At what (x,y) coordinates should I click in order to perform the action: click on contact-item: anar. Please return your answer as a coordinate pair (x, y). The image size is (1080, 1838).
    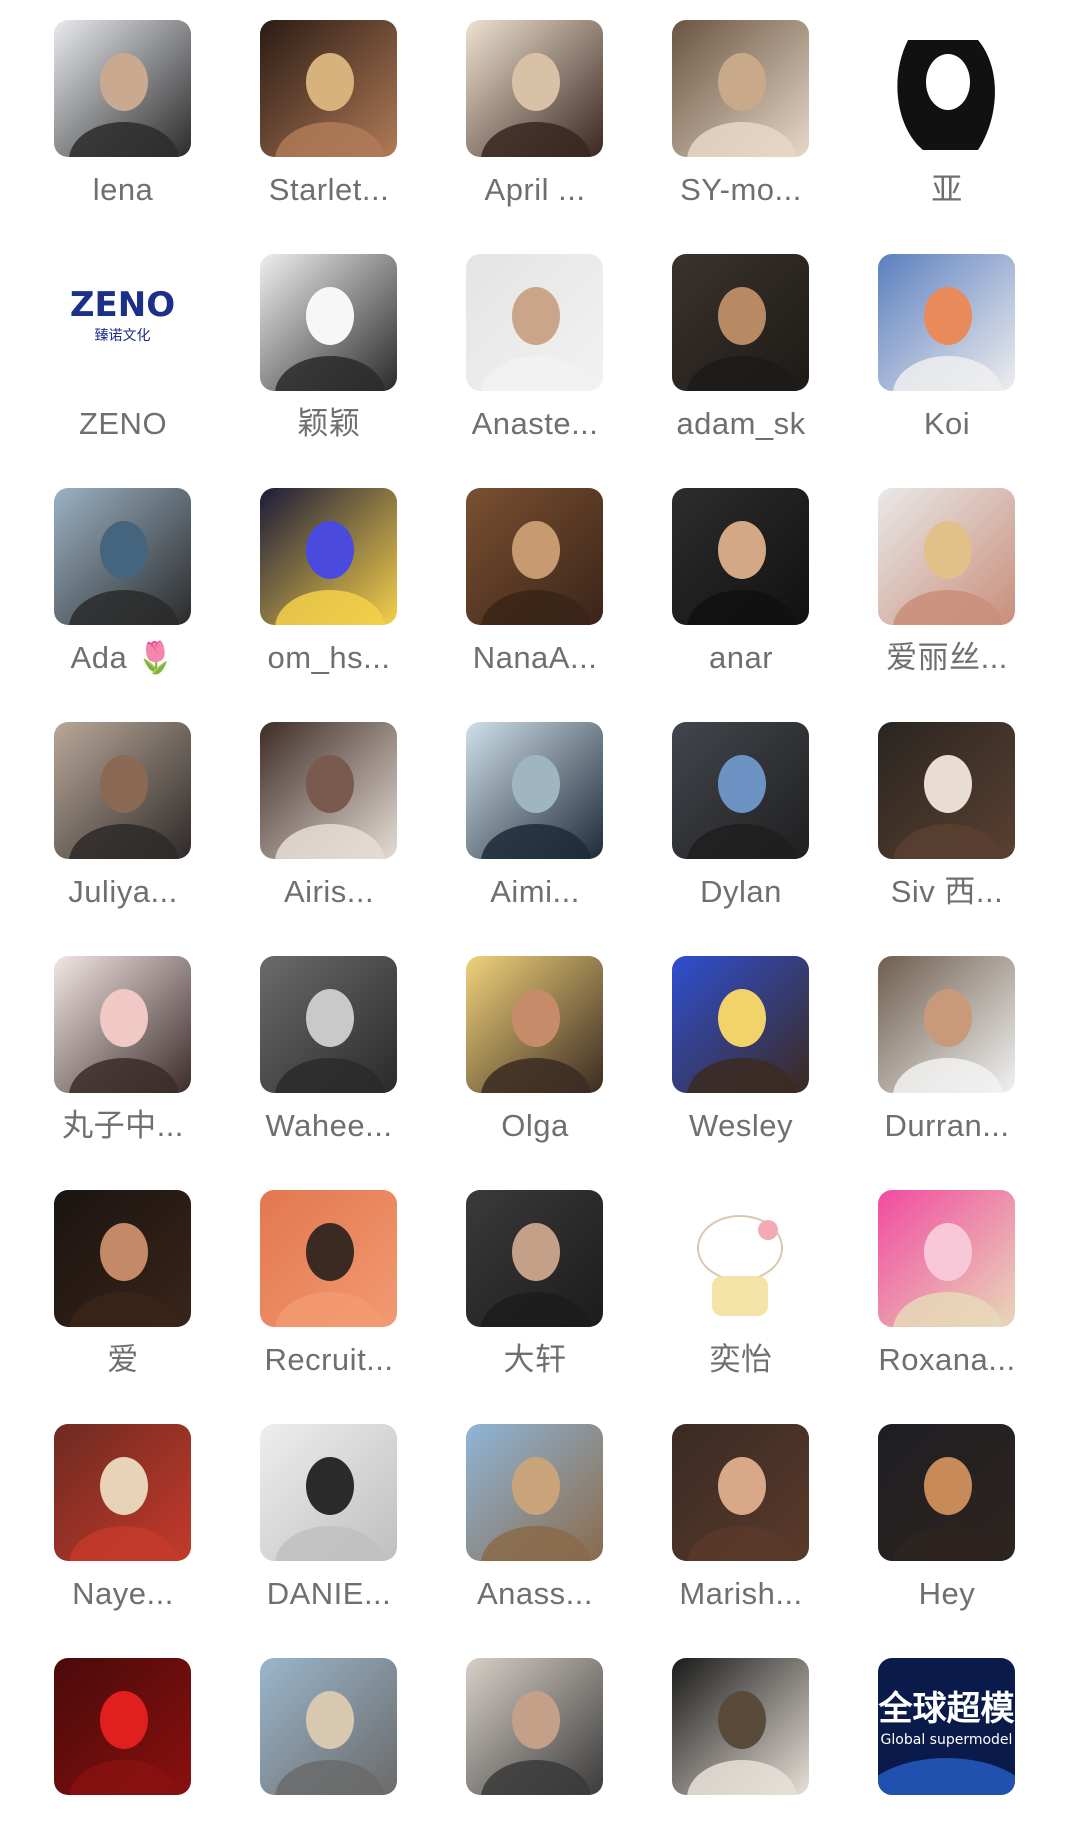
    Looking at the image, I should click on (741, 571).